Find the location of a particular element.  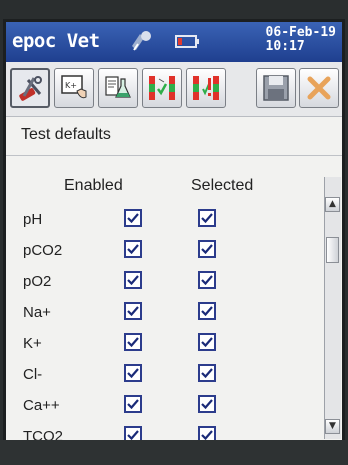

test-row: pH is located at coordinates (156, 220).